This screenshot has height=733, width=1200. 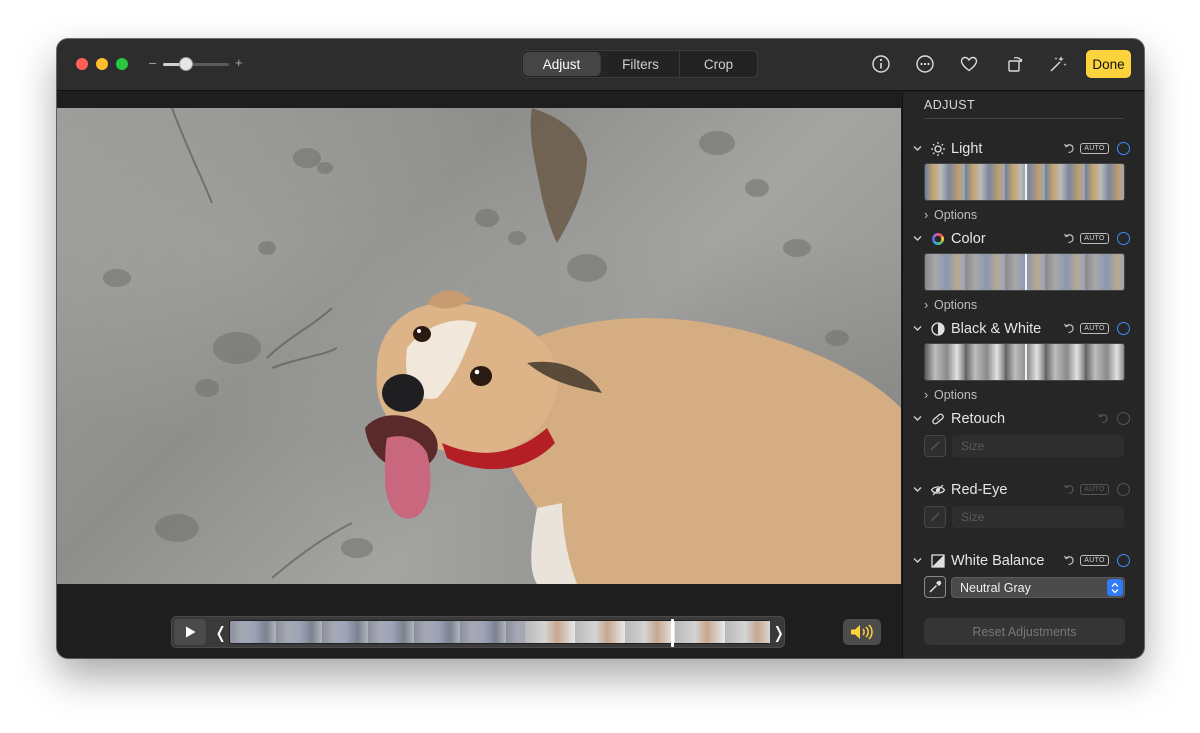 I want to click on playhead, so click(x=672, y=633).